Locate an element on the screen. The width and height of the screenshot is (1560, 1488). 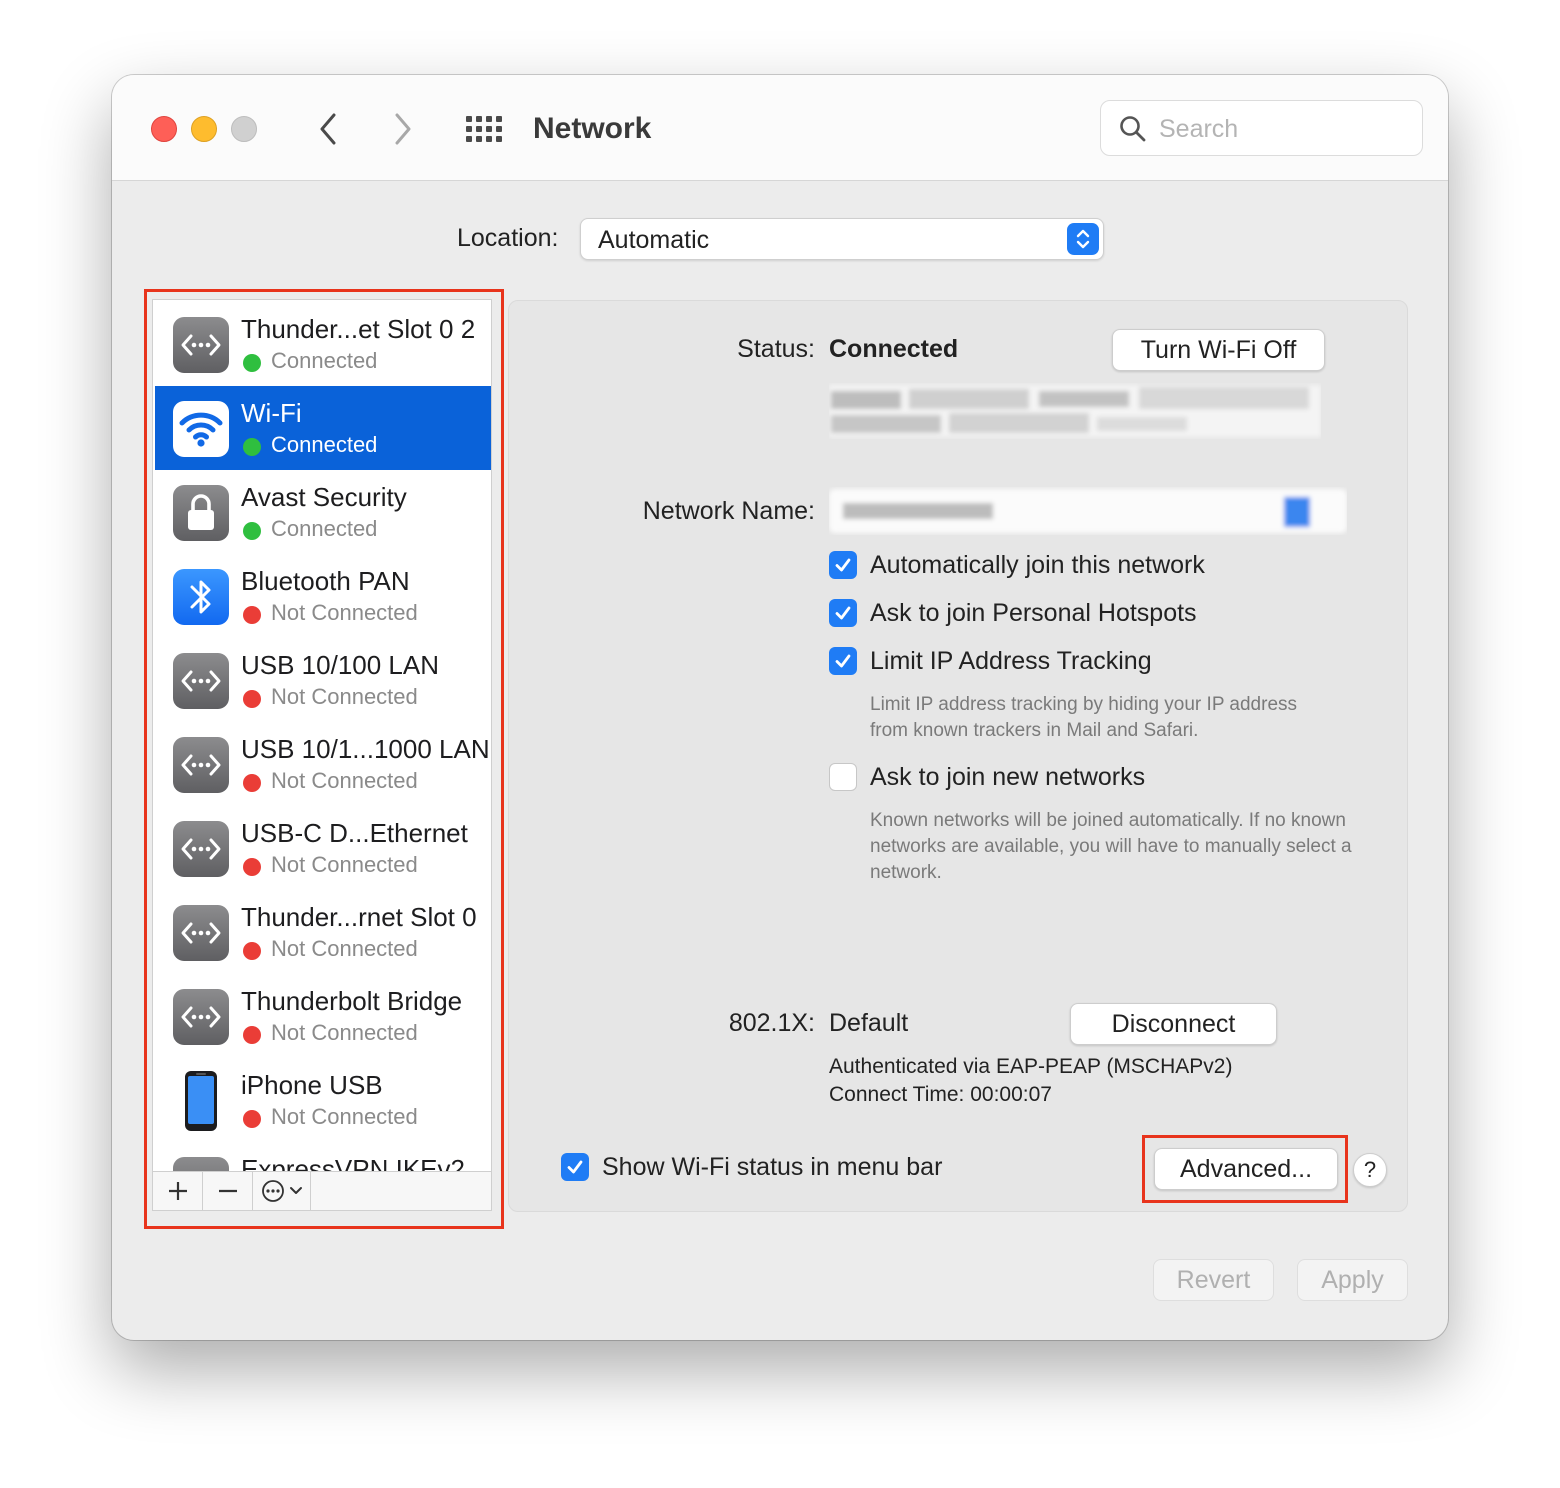
ask-new-networks-checkbox is located at coordinates (843, 777).